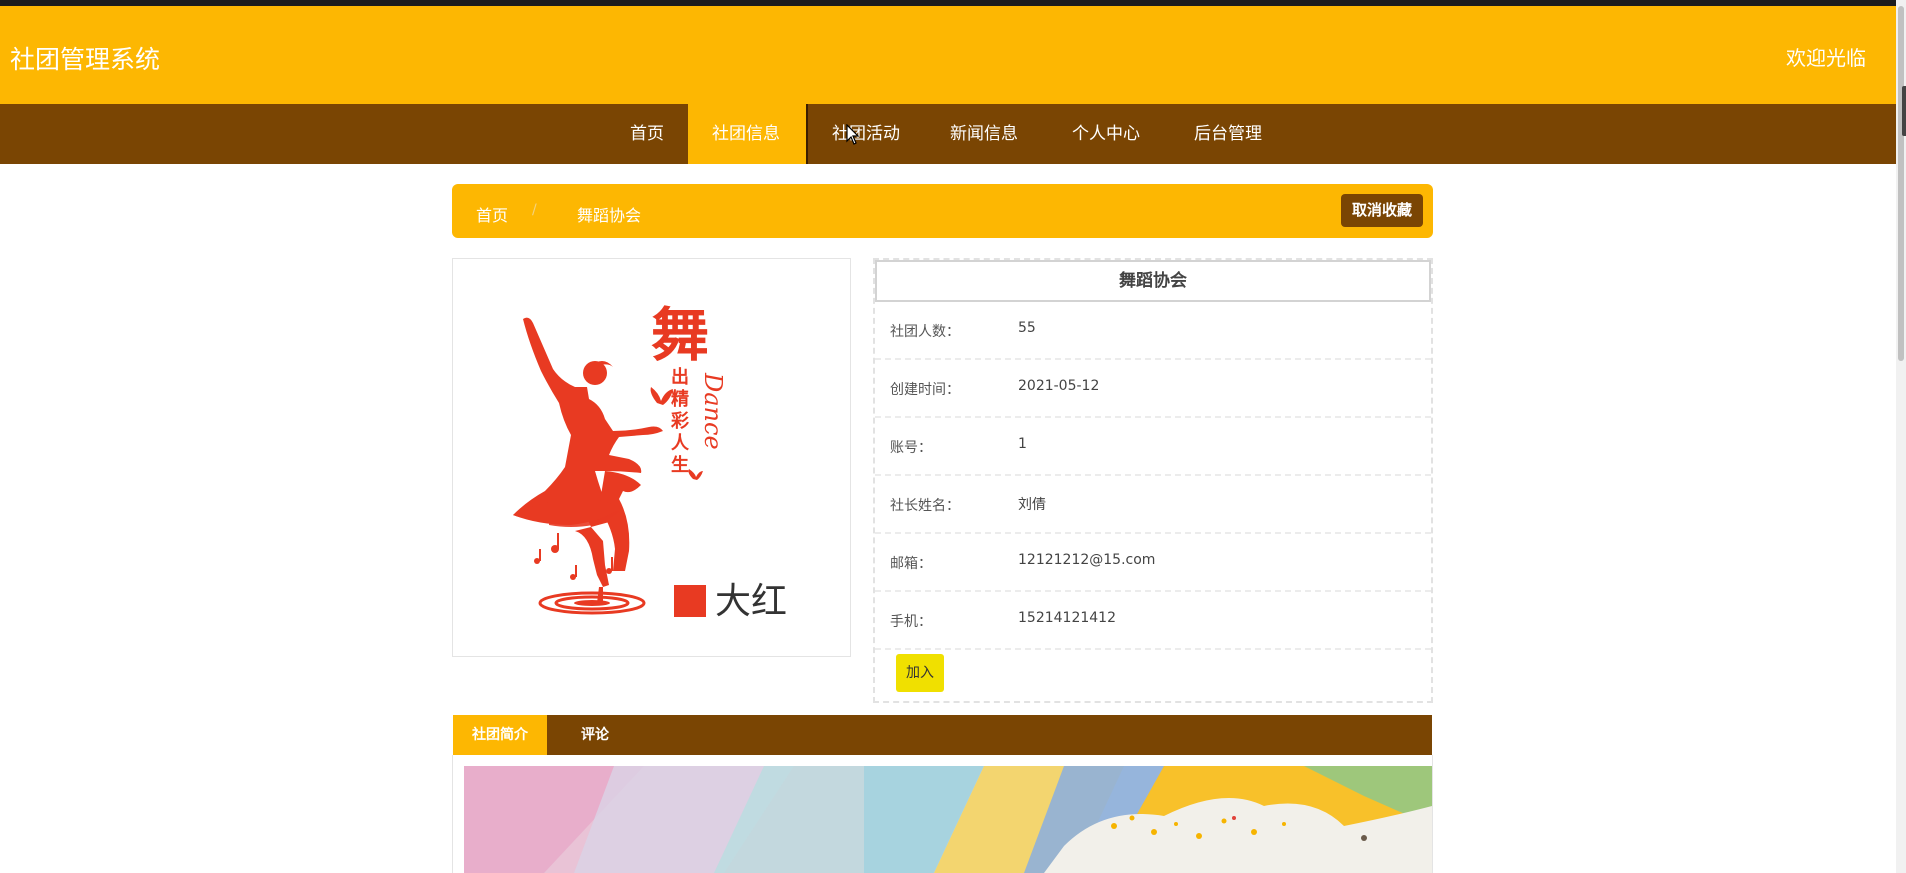  I want to click on club-intro-banner-image, so click(948, 819).